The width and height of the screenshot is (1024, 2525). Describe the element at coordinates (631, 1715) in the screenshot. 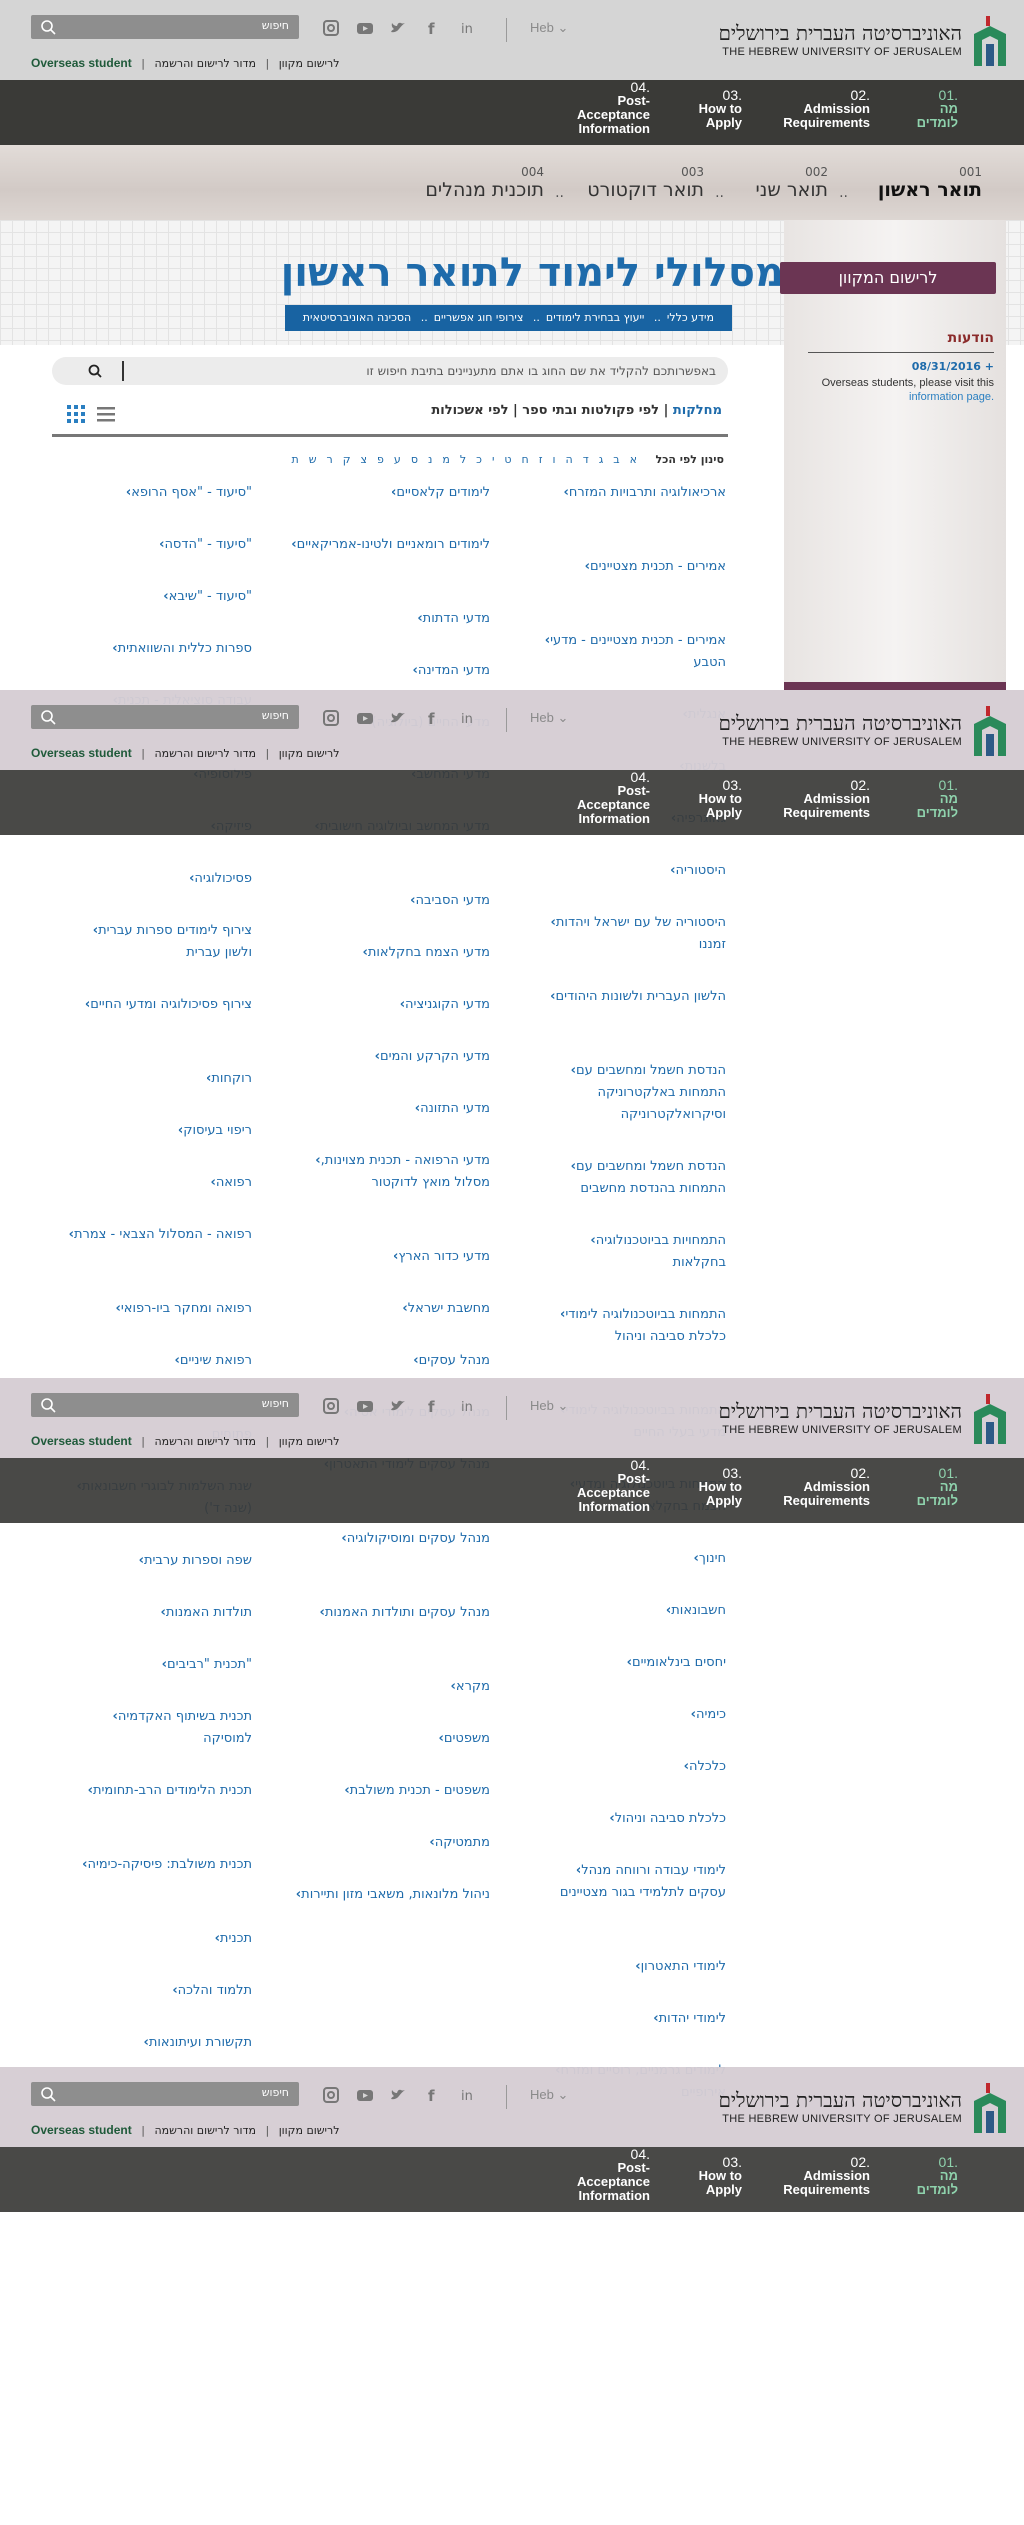

I see `course-link: ‹כימיה` at that location.